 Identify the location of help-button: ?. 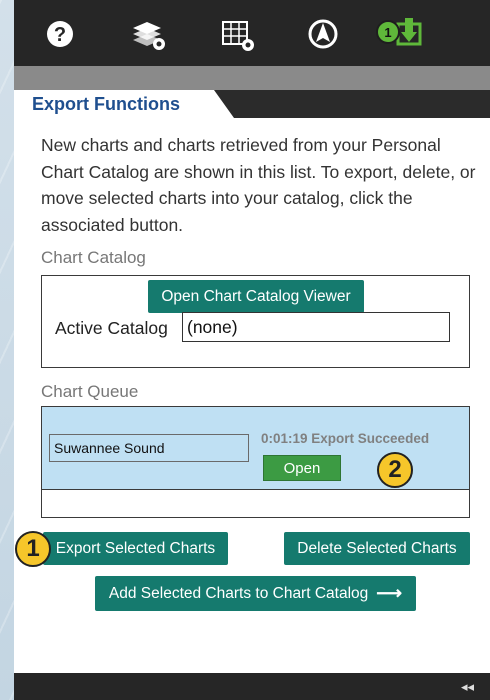
(60, 34).